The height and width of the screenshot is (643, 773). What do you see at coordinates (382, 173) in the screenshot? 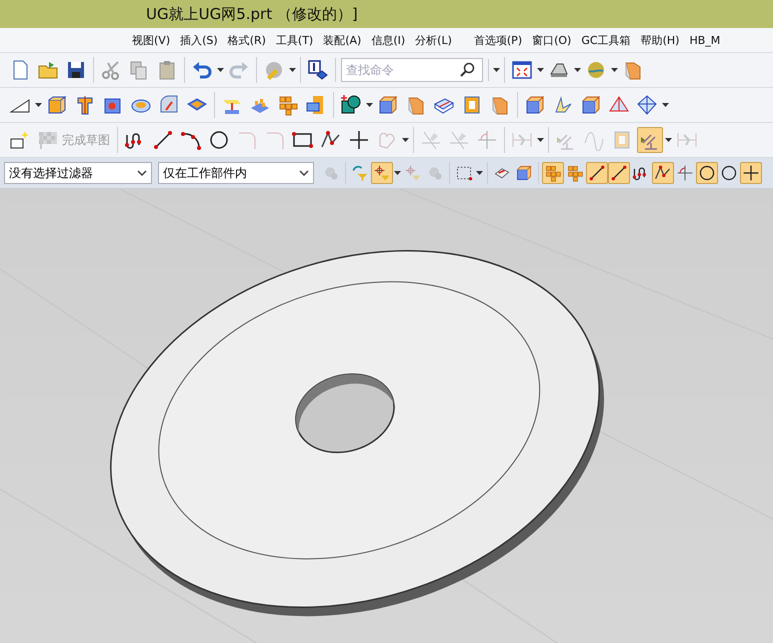
I see `crosshair-icon` at bounding box center [382, 173].